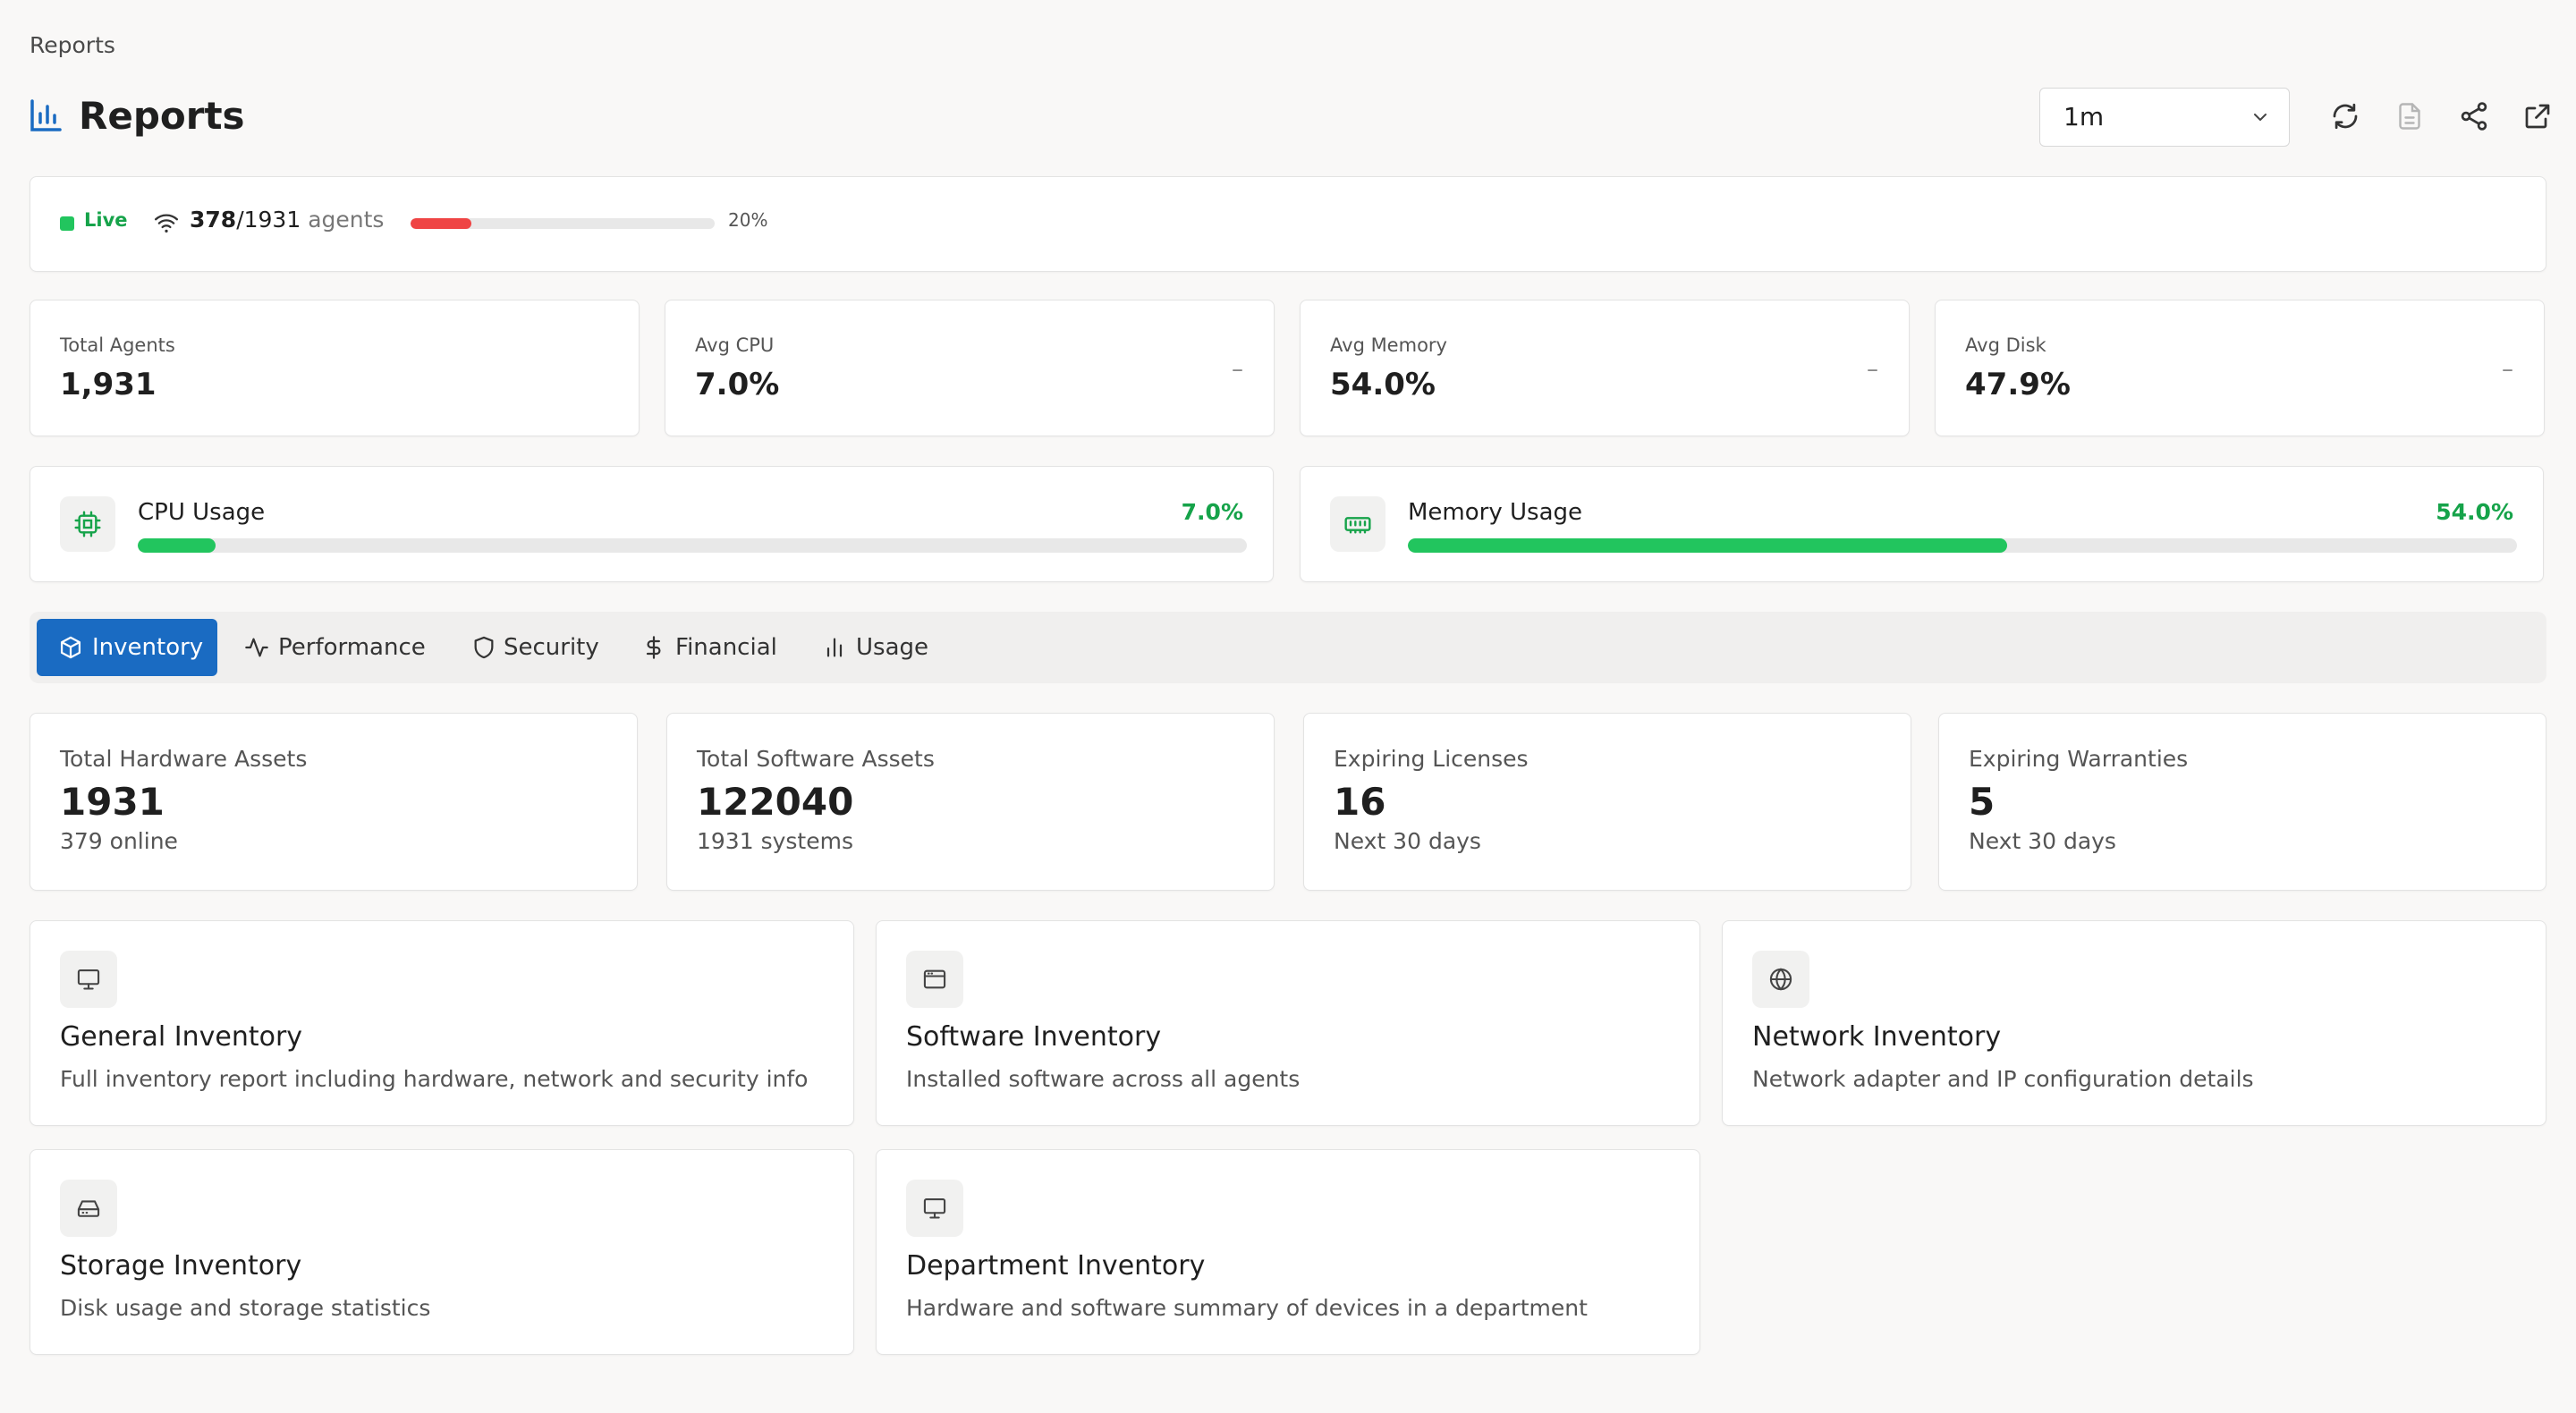 This screenshot has height=1413, width=2576. Describe the element at coordinates (1360, 802) in the screenshot. I see `inventory-stat-value: 16` at that location.